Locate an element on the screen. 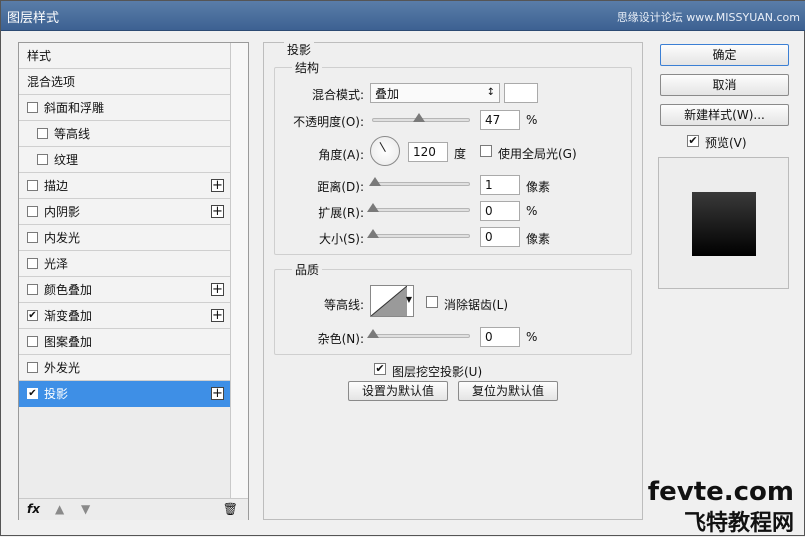 The width and height of the screenshot is (805, 537). style-item: 光泽 is located at coordinates (124, 264).